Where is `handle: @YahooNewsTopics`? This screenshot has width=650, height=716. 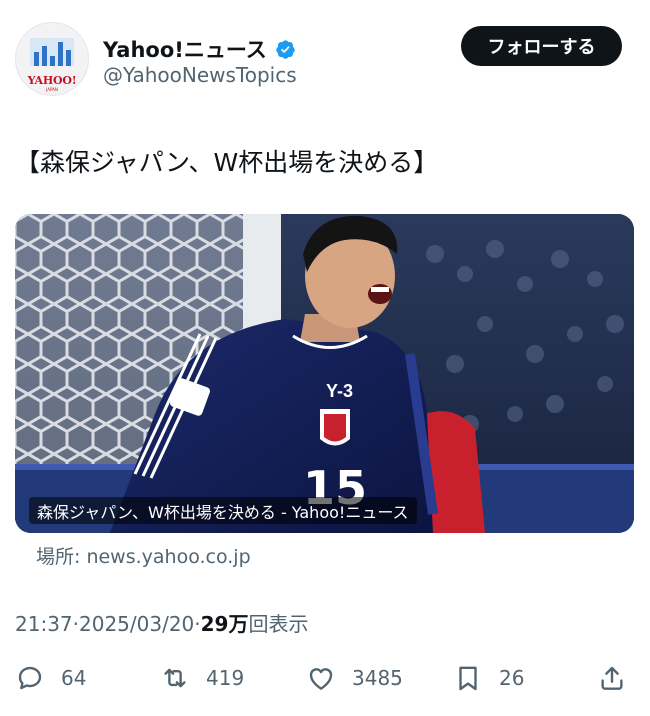 handle: @YahooNewsTopics is located at coordinates (200, 75).